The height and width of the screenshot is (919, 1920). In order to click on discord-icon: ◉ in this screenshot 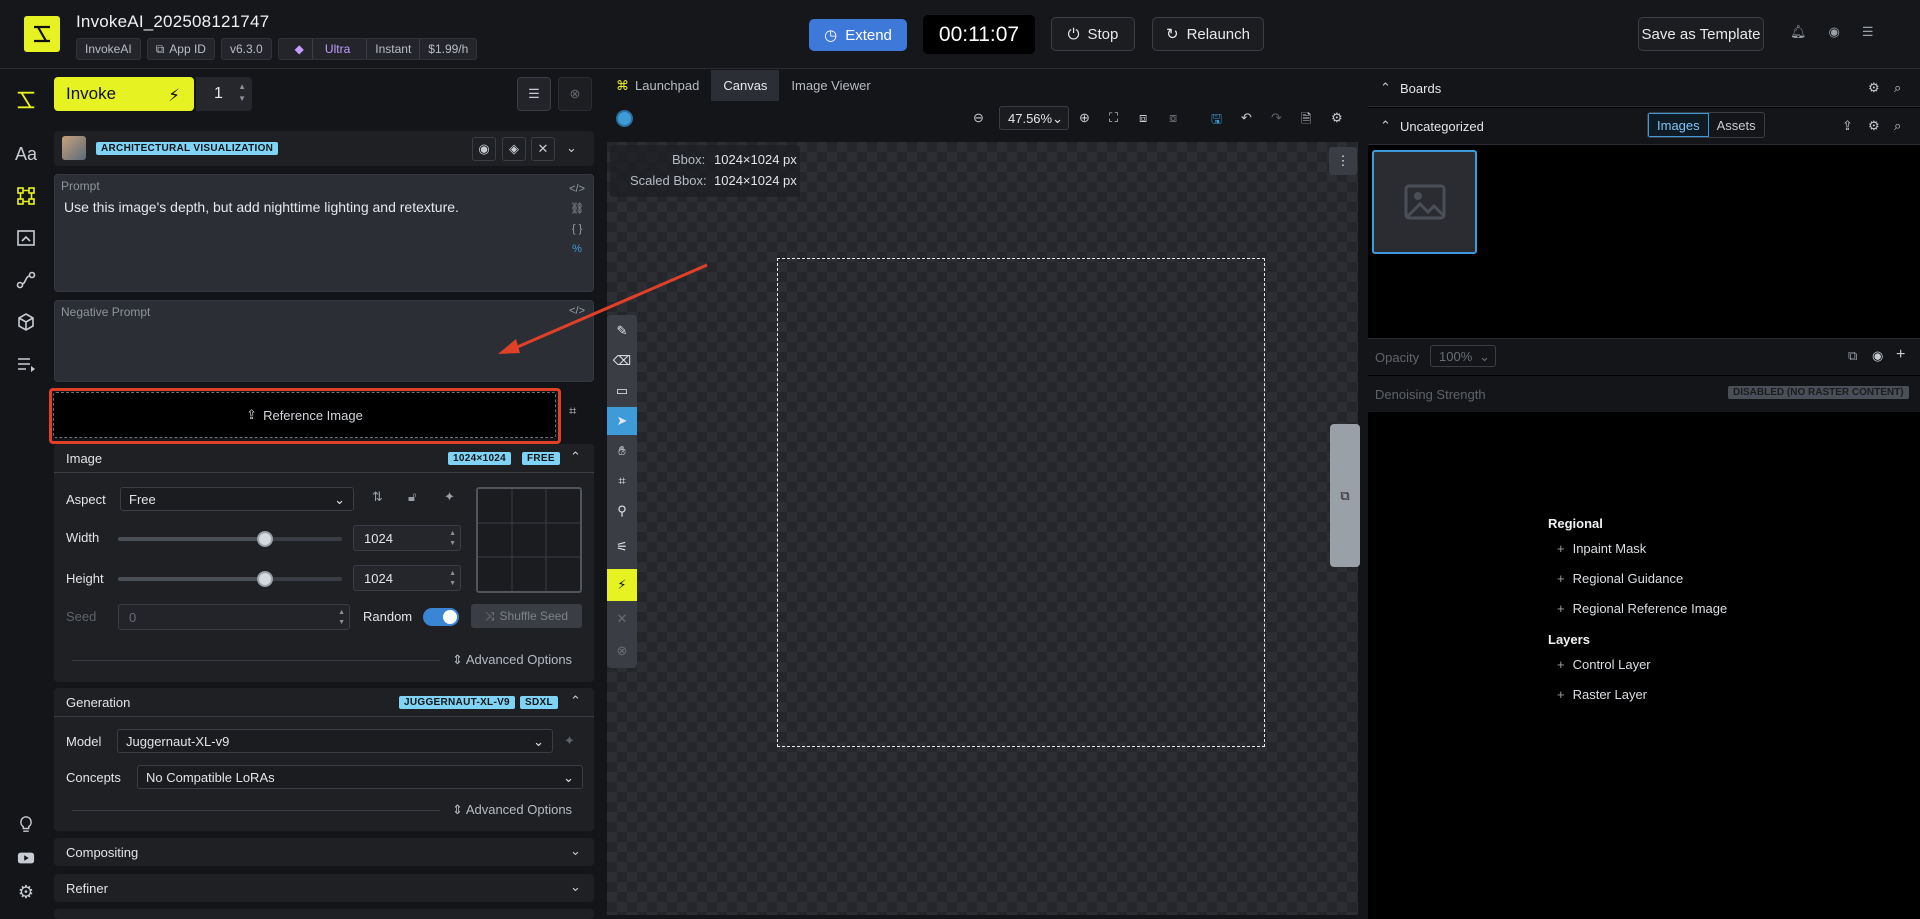, I will do `click(1834, 32)`.